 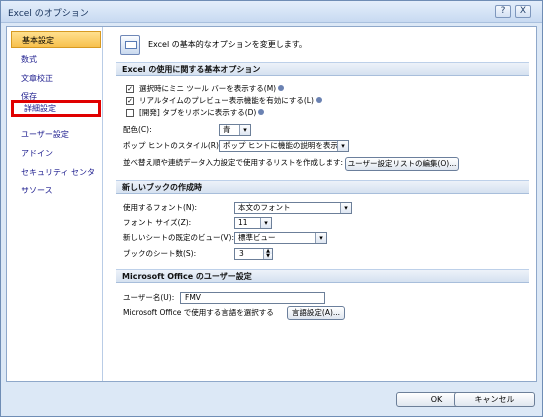 I want to click on sidebar-item-basic: 基本設定, so click(x=56, y=39).